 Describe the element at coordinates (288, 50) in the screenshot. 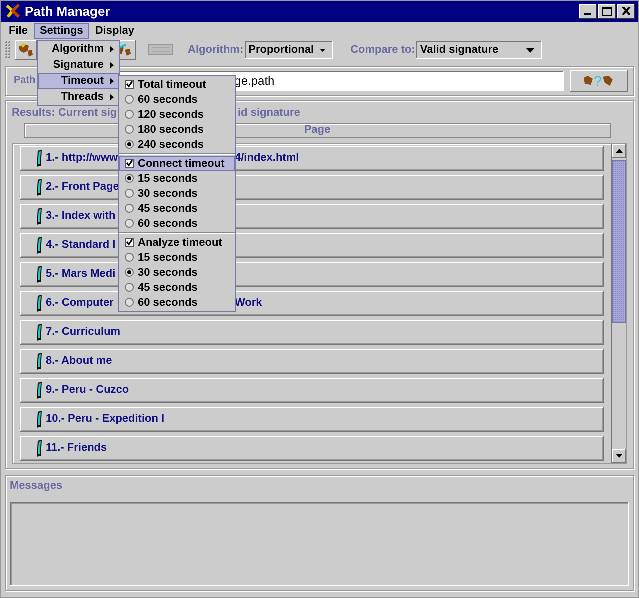

I see `algorithm-dropdown: Proportional` at that location.